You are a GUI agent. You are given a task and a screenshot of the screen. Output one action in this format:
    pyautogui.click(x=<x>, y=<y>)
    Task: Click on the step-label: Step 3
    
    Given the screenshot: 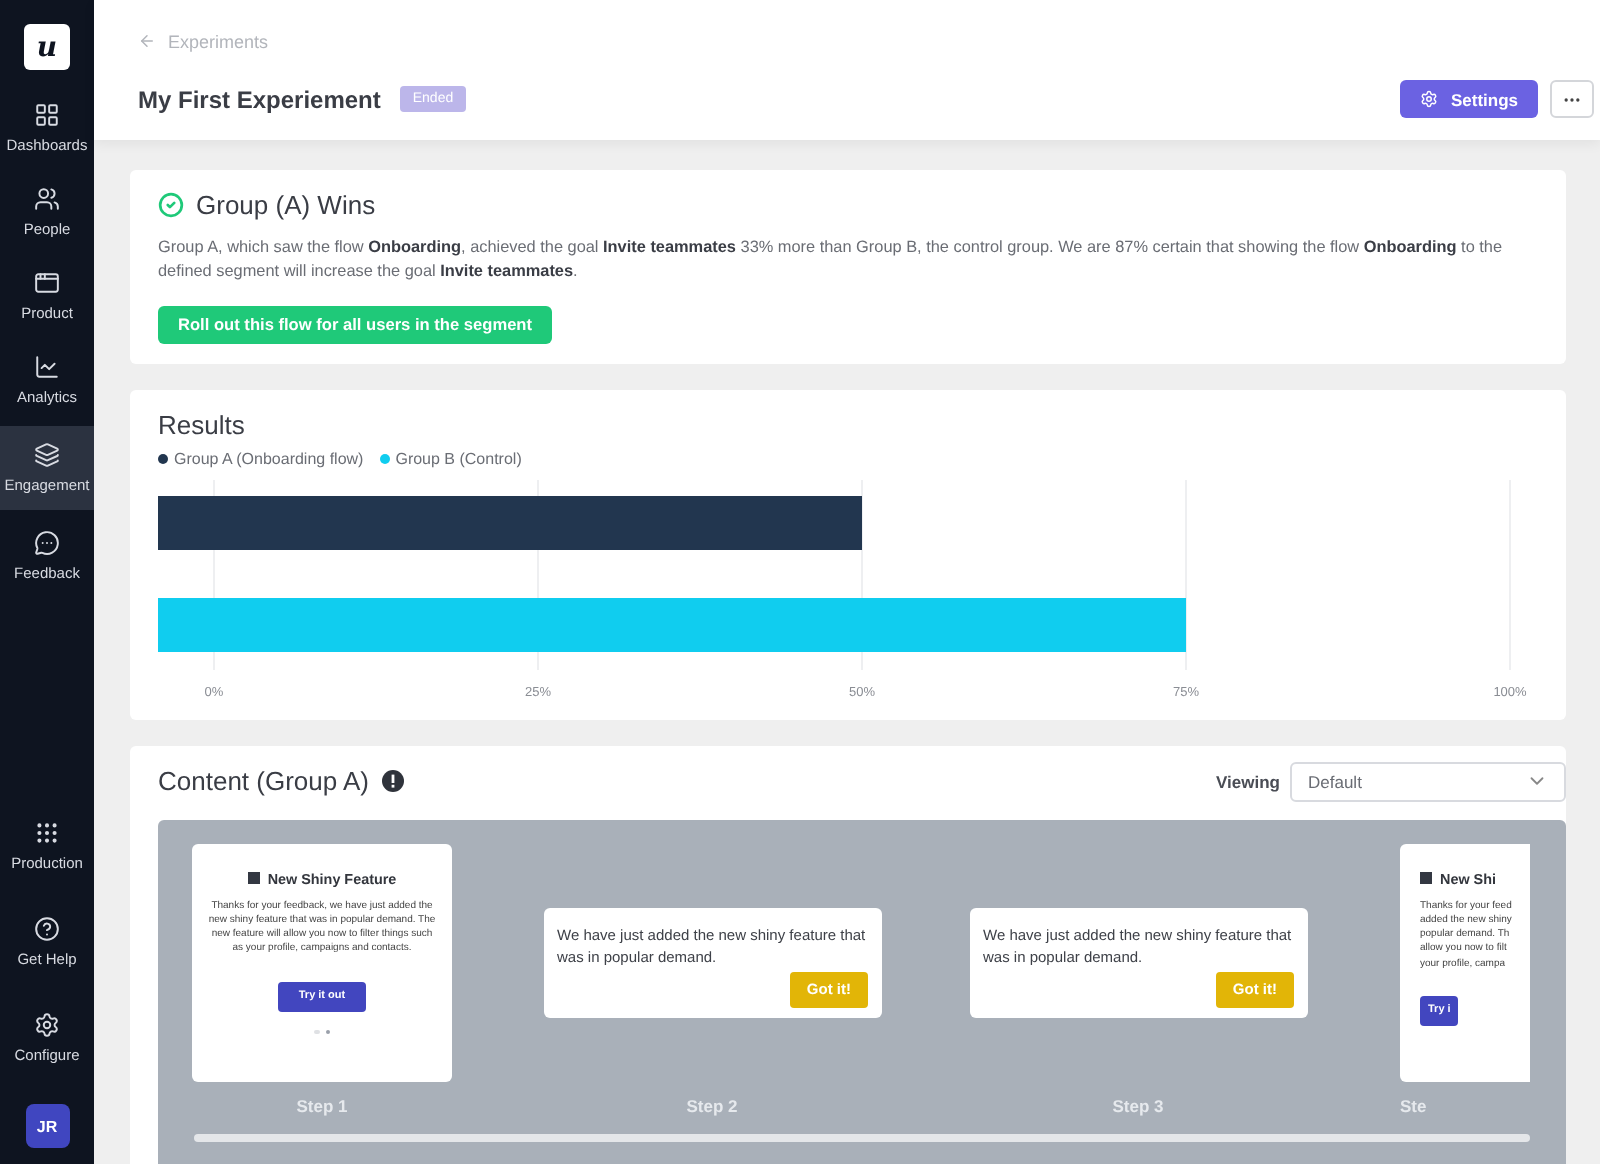 What is the action you would take?
    pyautogui.click(x=1138, y=1105)
    